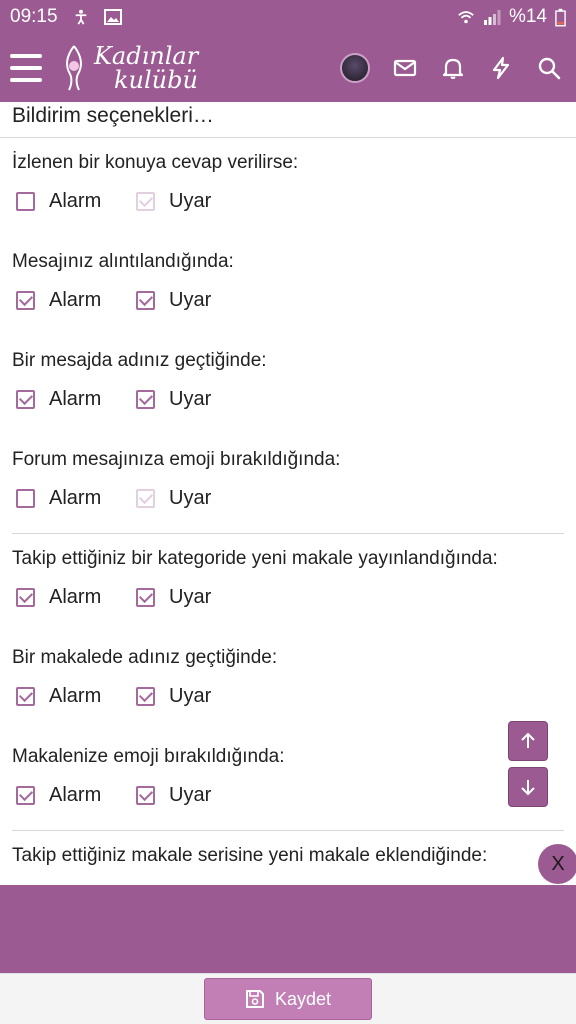  What do you see at coordinates (74, 68) in the screenshot?
I see `logo-mark-icon` at bounding box center [74, 68].